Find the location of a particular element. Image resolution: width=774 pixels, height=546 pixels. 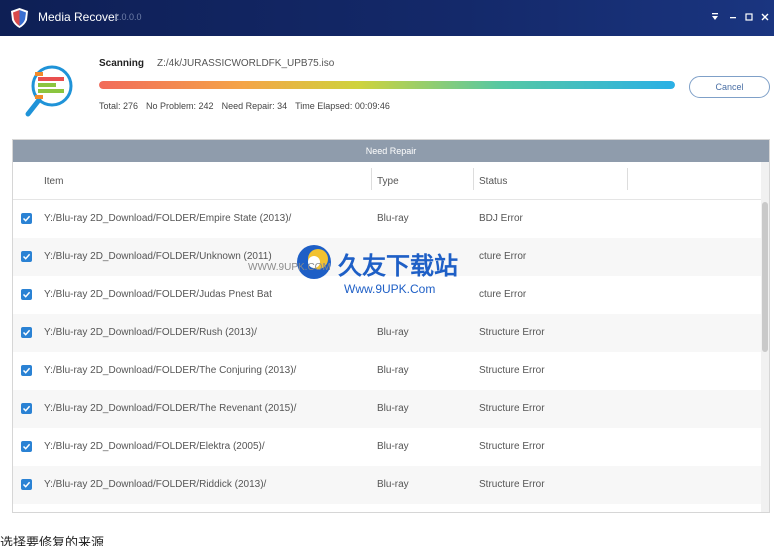

stat-time-elapsed: Time Elapsed: 00:09:46 is located at coordinates (342, 106).